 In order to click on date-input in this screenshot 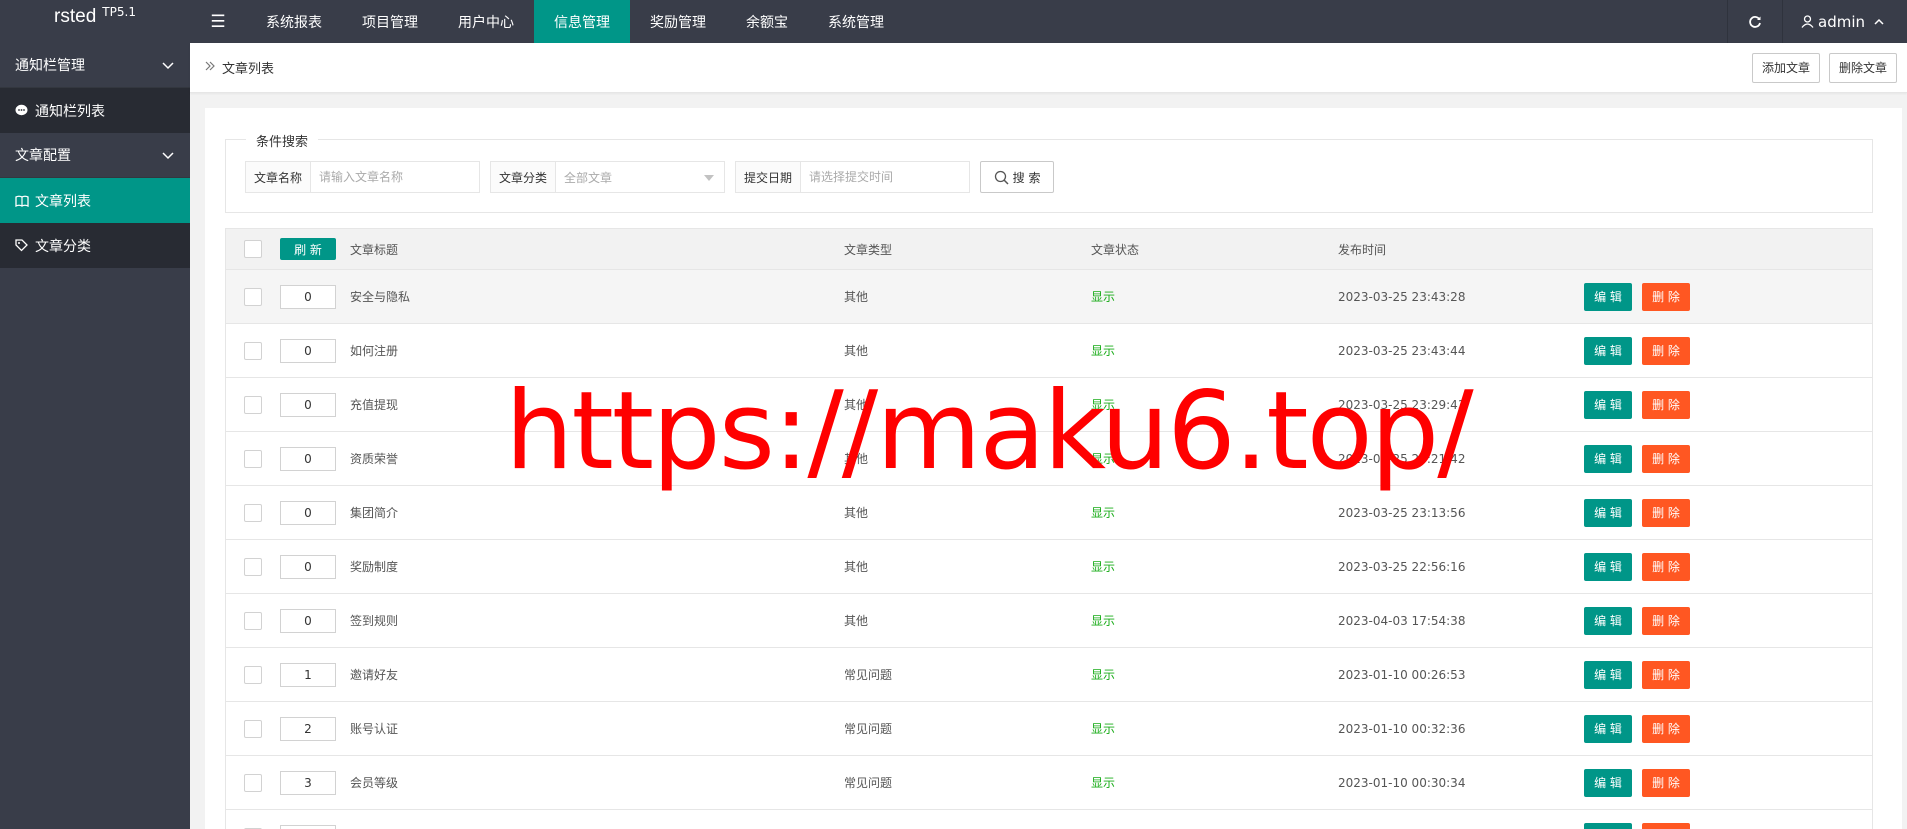, I will do `click(885, 177)`.